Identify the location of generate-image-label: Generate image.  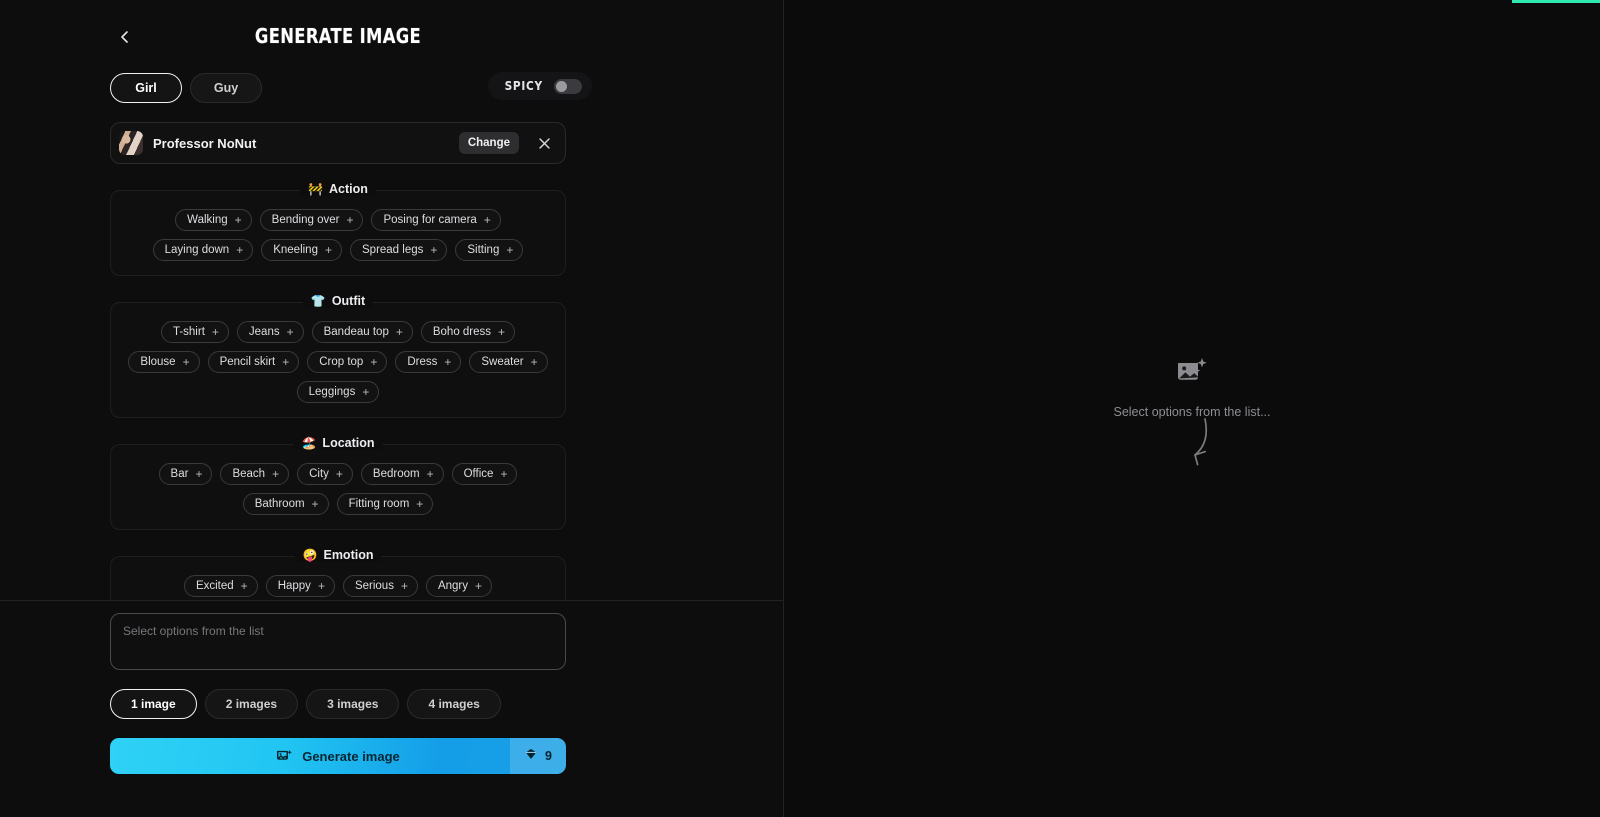
(351, 756).